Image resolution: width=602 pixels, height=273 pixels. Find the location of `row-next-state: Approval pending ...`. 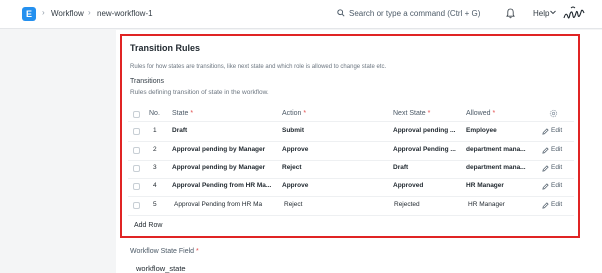

row-next-state: Approval pending ... is located at coordinates (428, 130).